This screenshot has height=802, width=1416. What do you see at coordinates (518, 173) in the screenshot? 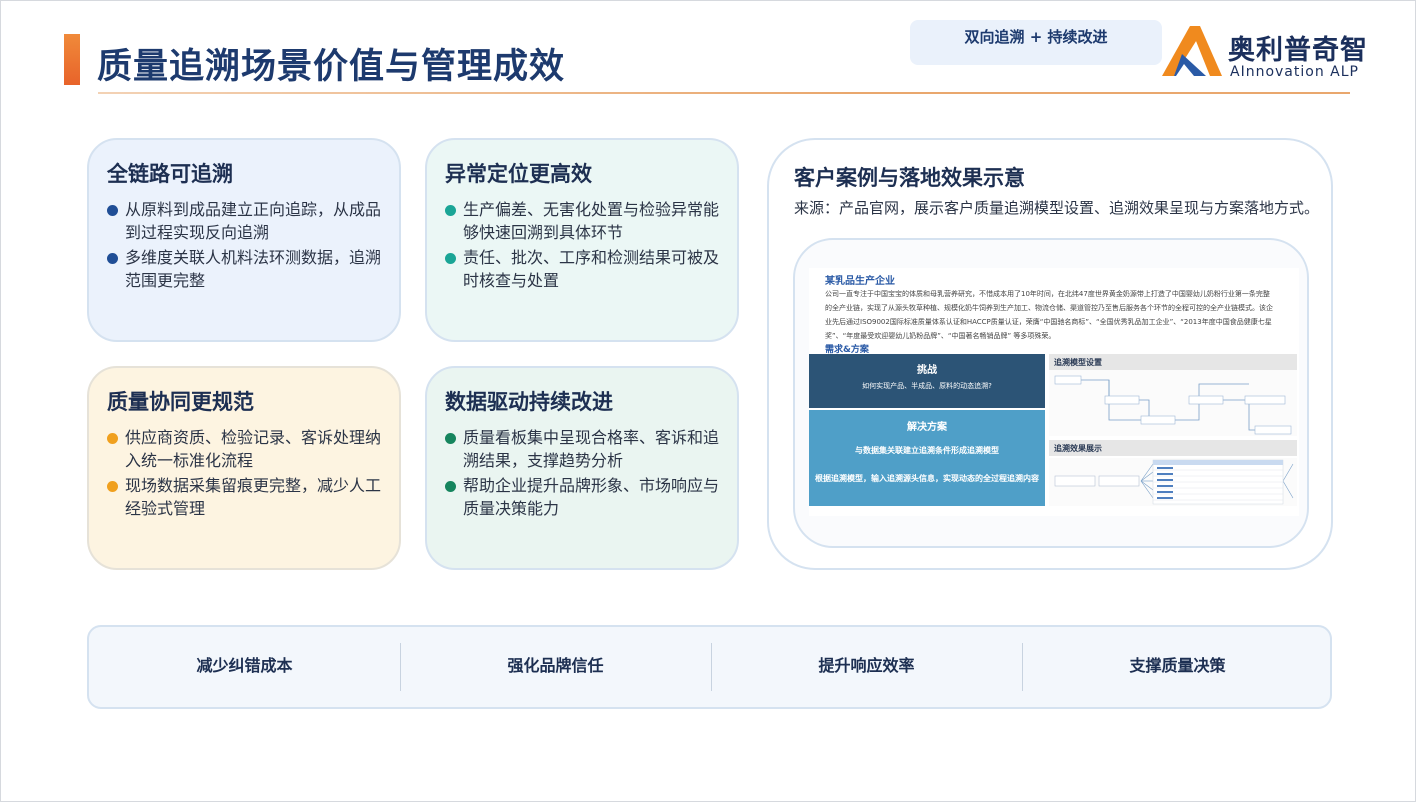
I see `card-title: 异常定位更高效` at bounding box center [518, 173].